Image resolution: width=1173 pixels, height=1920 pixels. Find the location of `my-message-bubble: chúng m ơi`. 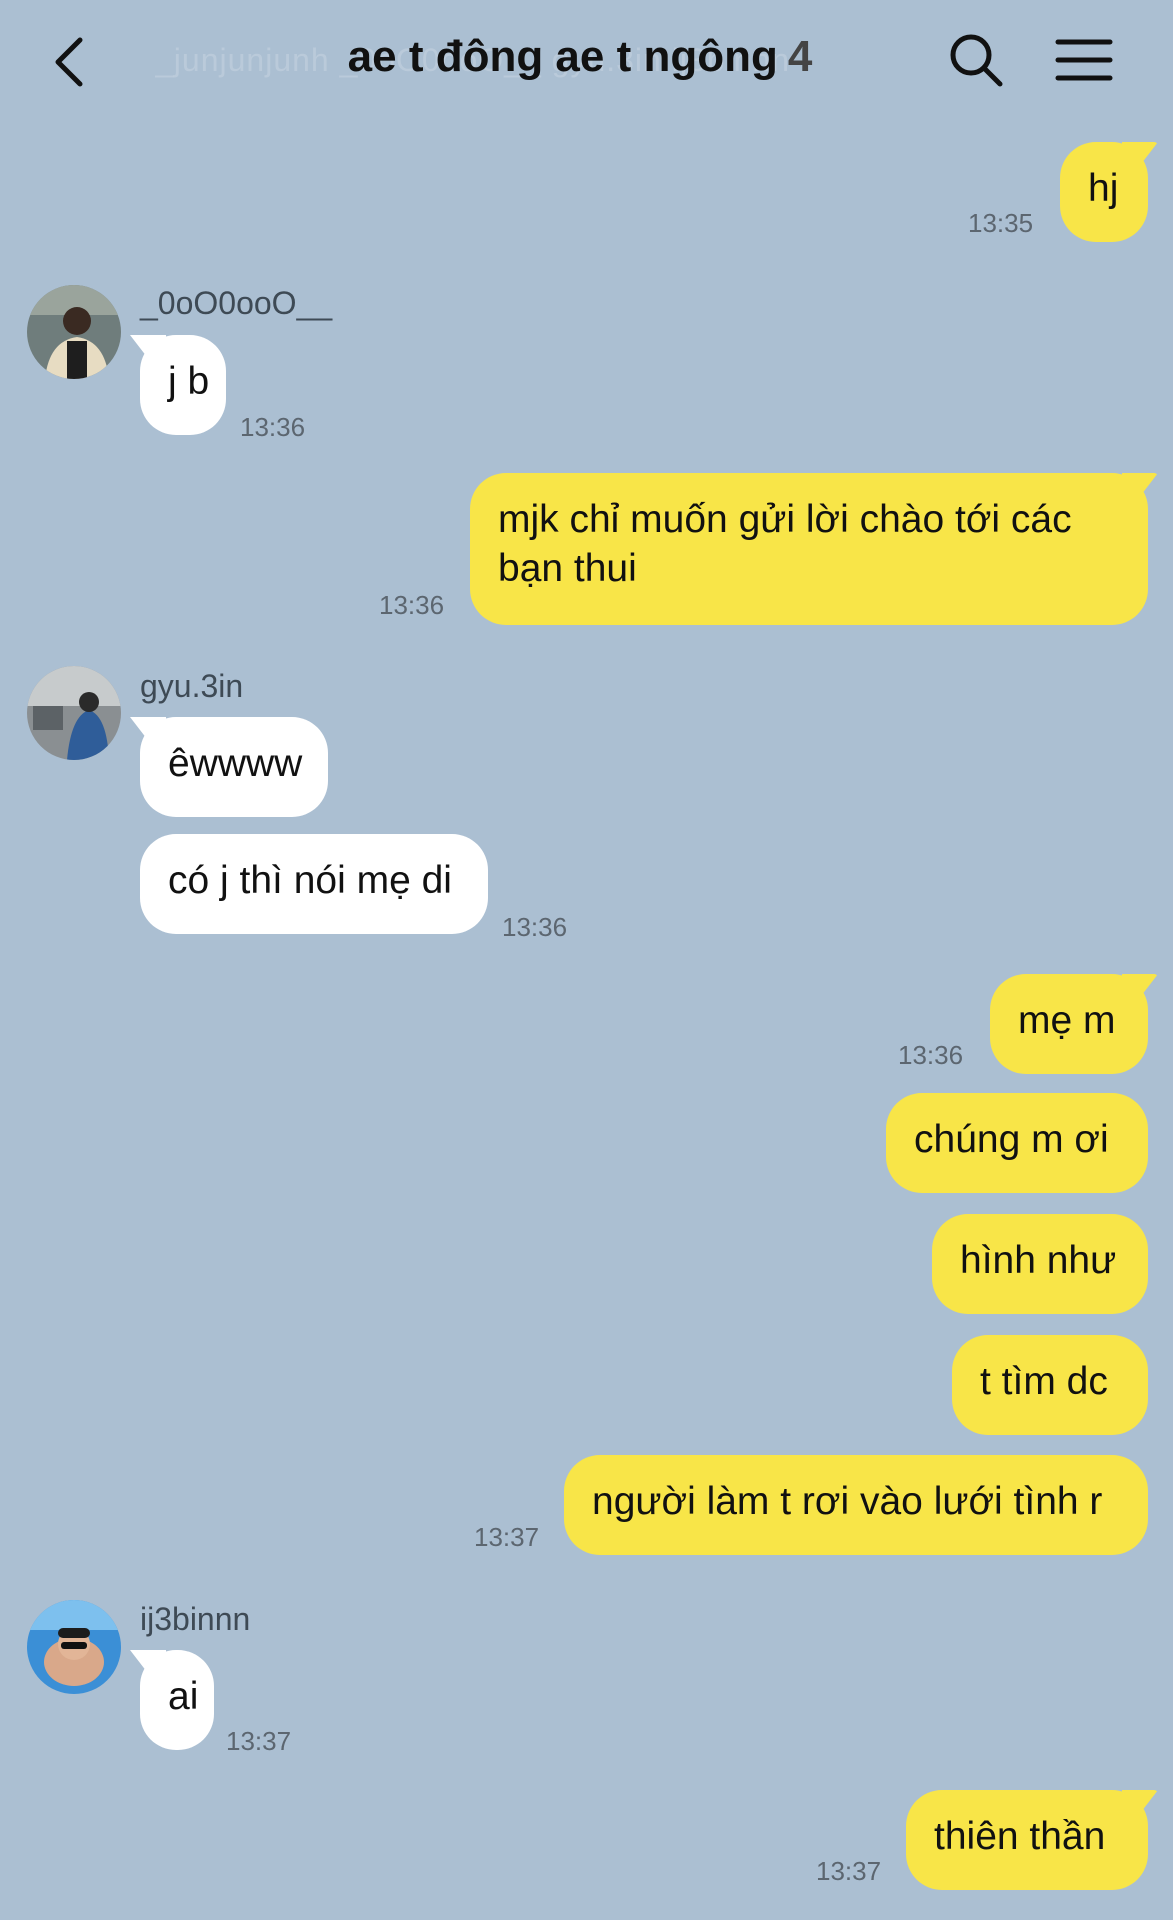

my-message-bubble: chúng m ơi is located at coordinates (1017, 1143).